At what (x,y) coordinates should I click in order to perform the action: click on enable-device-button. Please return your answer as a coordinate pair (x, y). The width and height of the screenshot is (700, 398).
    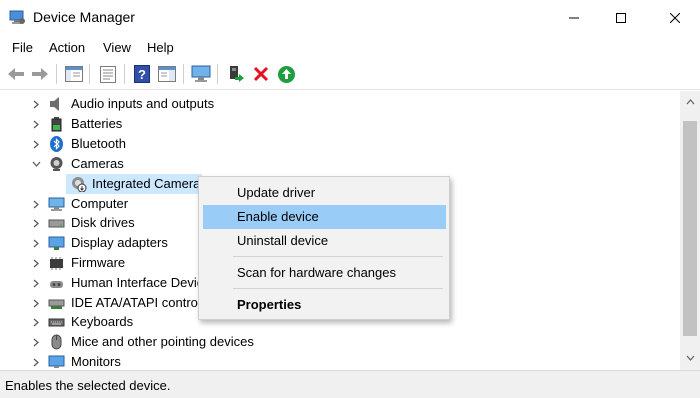
    Looking at the image, I should click on (286, 74).